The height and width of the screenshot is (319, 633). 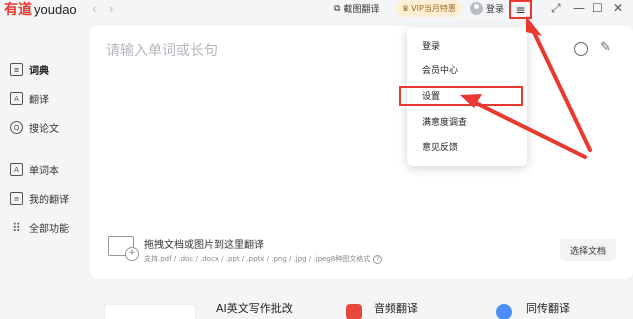 What do you see at coordinates (581, 49) in the screenshot?
I see `history-icon` at bounding box center [581, 49].